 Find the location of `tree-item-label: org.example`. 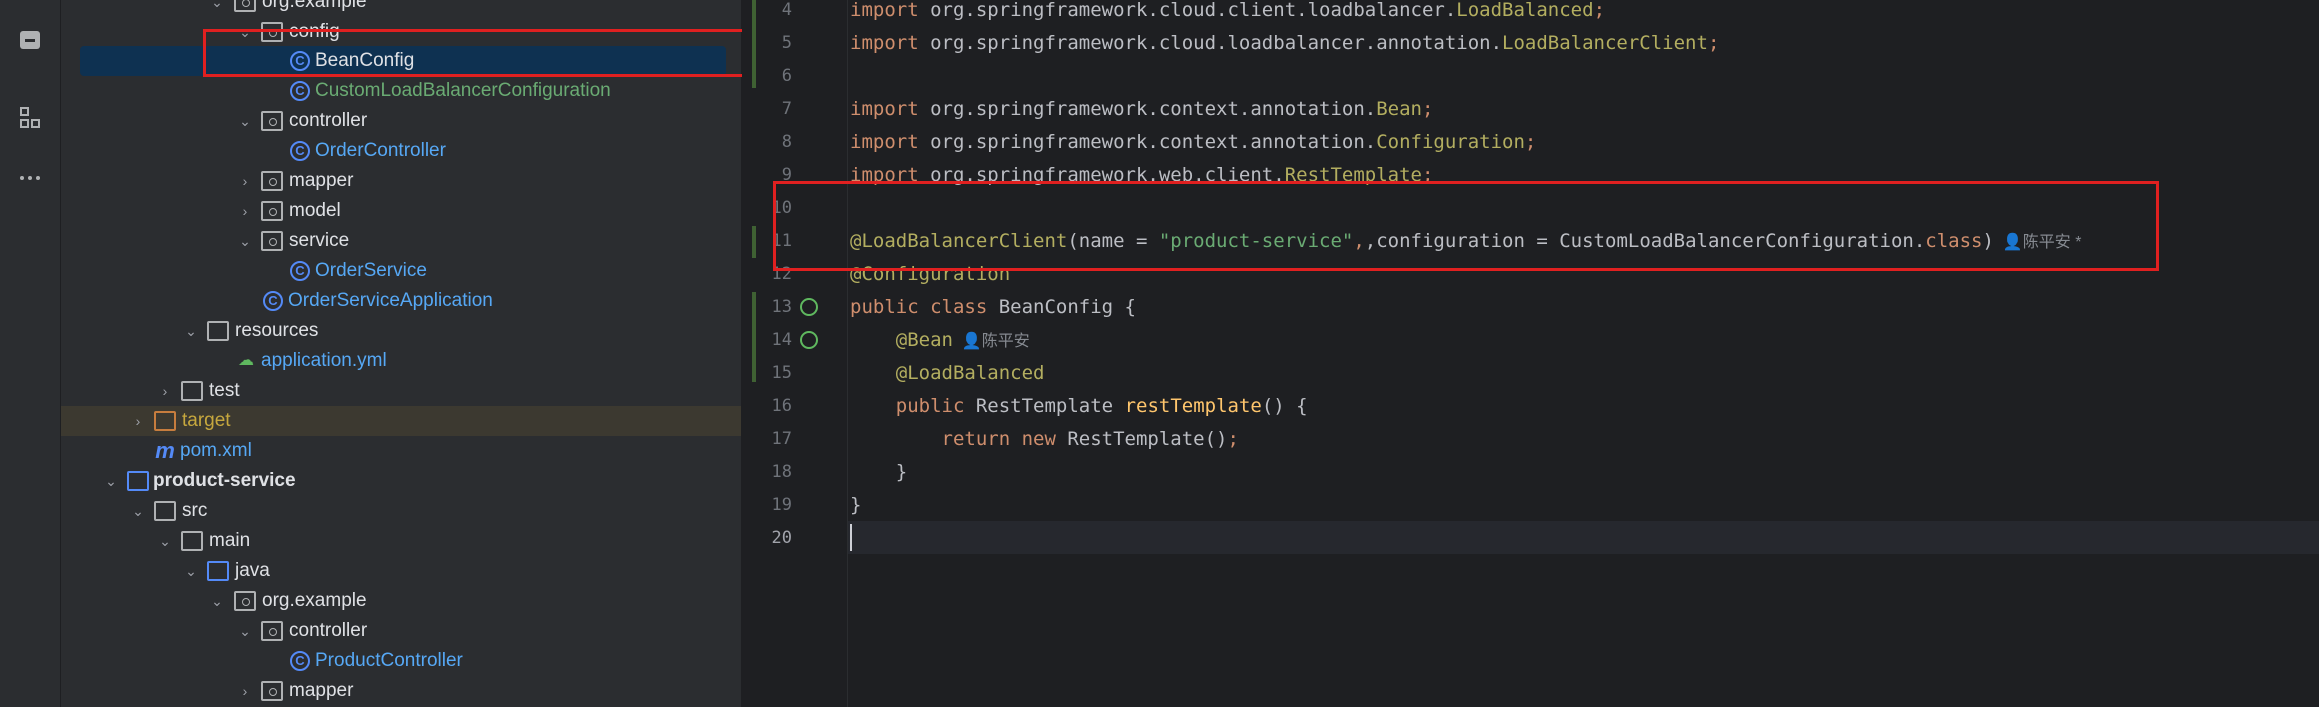

tree-item-label: org.example is located at coordinates (314, 6).